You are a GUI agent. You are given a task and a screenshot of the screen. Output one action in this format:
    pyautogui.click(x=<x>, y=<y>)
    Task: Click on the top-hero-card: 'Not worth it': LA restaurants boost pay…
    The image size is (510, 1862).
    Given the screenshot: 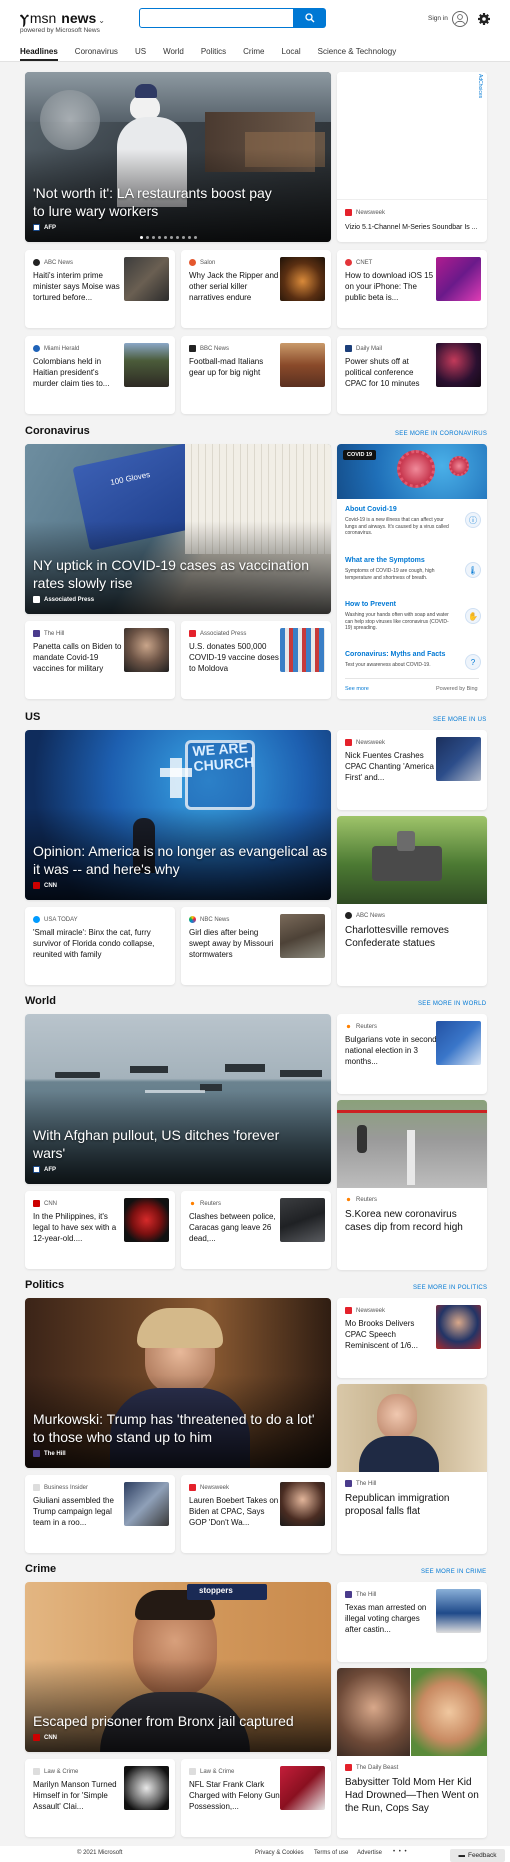 What is the action you would take?
    pyautogui.click(x=178, y=157)
    